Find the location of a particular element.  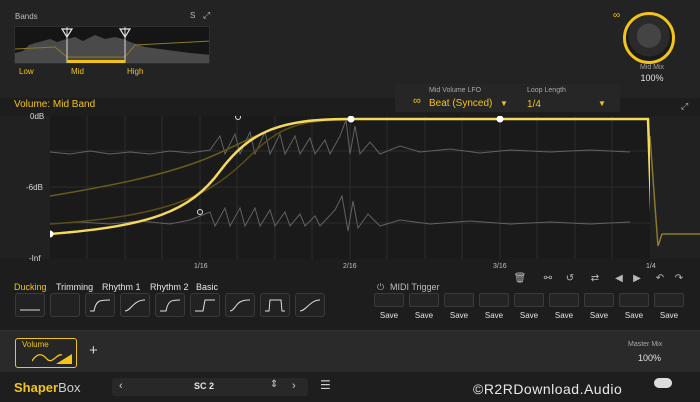

preset-name: SC 2 is located at coordinates (204, 386).